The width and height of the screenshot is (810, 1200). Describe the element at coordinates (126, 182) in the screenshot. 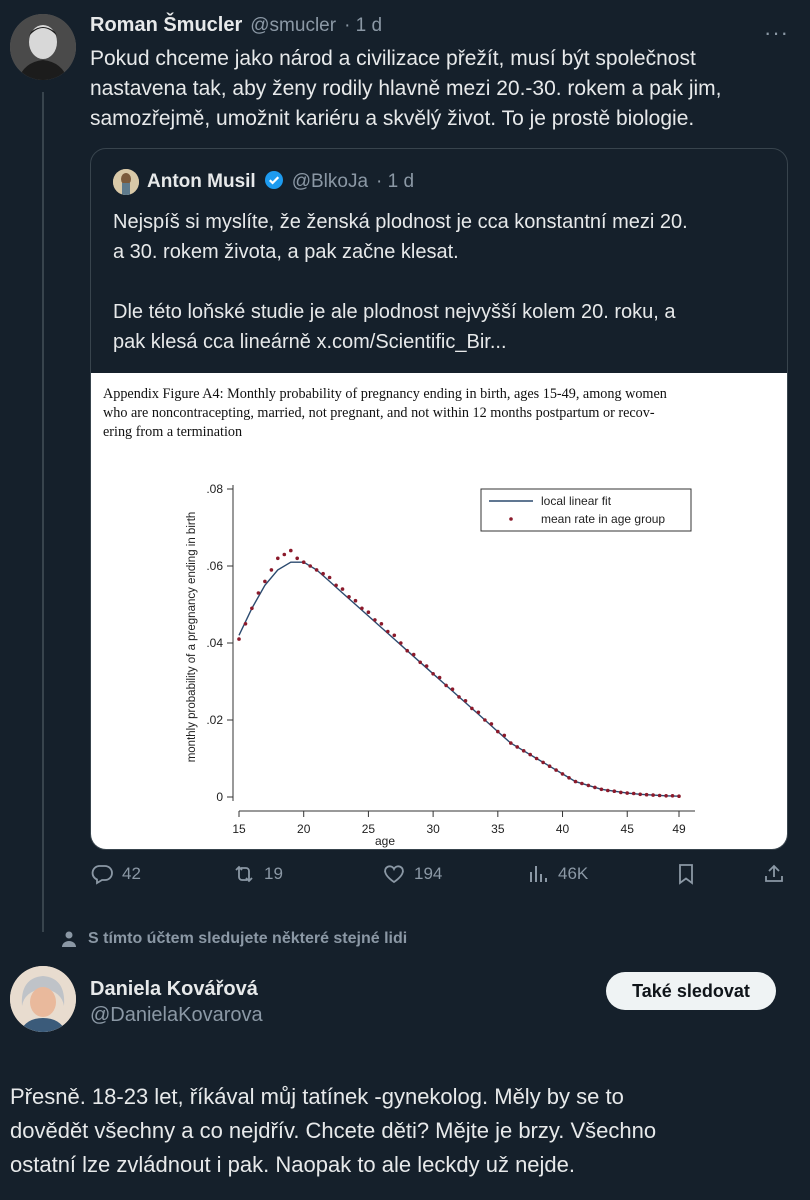

I see `avatar-anton-musil` at that location.